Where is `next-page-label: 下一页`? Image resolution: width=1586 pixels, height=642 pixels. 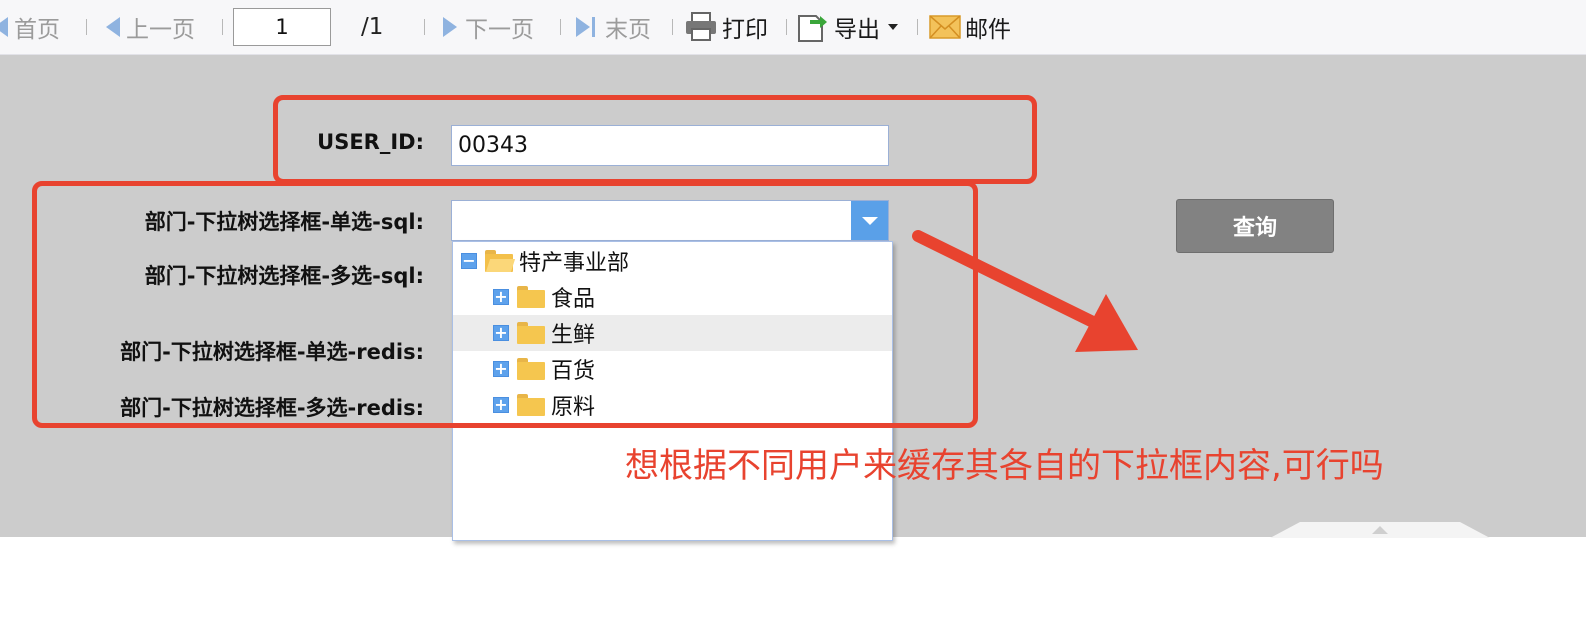 next-page-label: 下一页 is located at coordinates (499, 30).